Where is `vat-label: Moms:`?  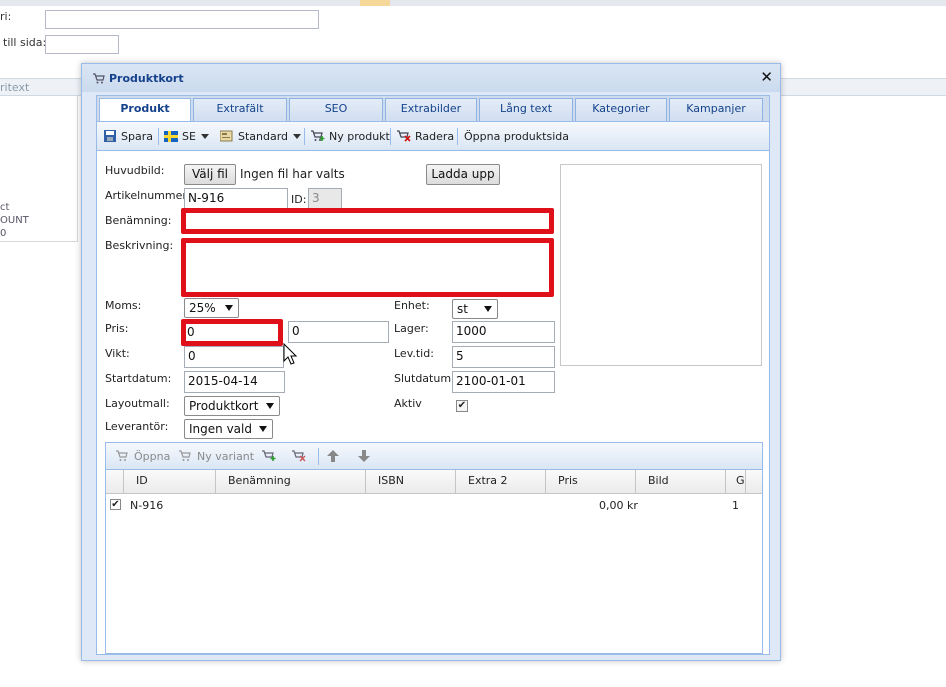
vat-label: Moms: is located at coordinates (123, 305).